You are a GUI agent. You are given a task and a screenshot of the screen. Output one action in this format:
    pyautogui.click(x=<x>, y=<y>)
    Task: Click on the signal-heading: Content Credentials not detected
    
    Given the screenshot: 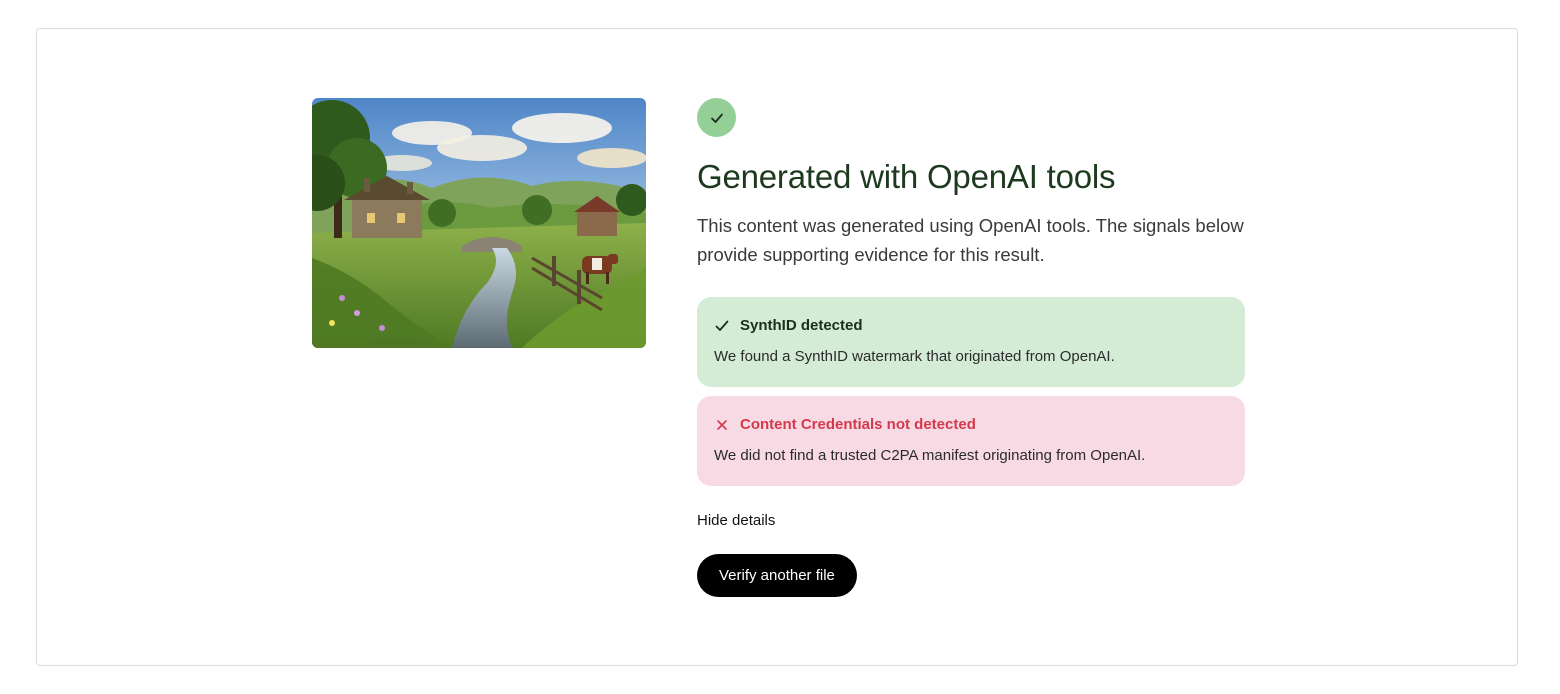 What is the action you would take?
    pyautogui.click(x=858, y=424)
    